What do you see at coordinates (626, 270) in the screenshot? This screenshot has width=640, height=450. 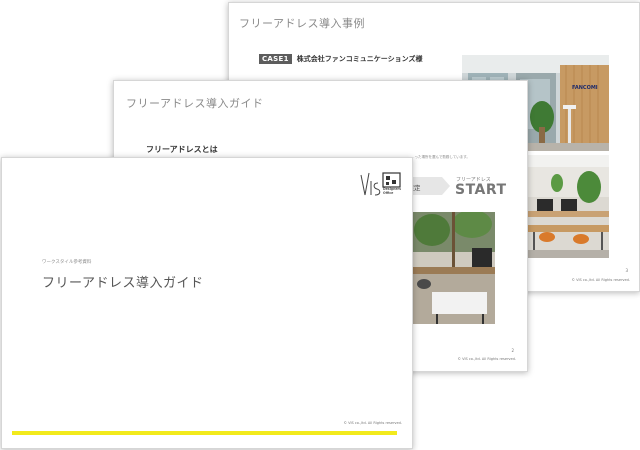 I see `page-number: 3` at bounding box center [626, 270].